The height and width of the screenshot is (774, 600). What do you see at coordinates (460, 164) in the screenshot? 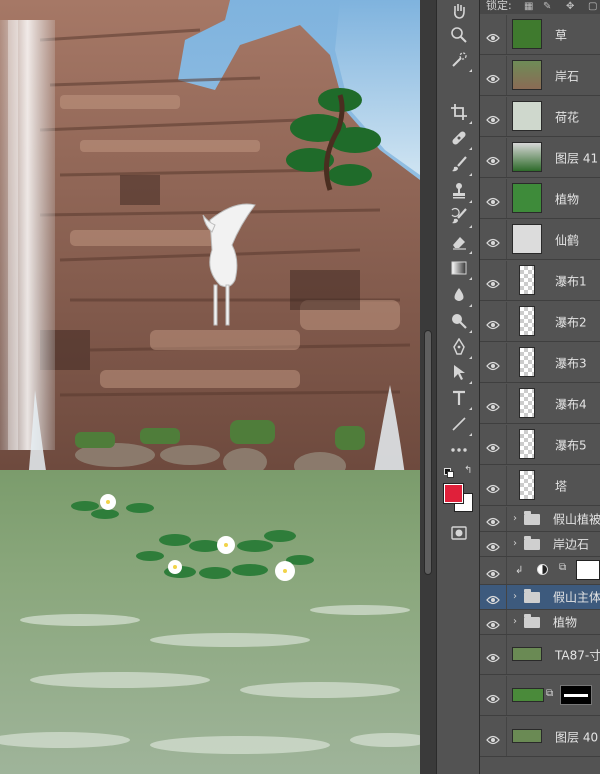
I see `brush-icon` at bounding box center [460, 164].